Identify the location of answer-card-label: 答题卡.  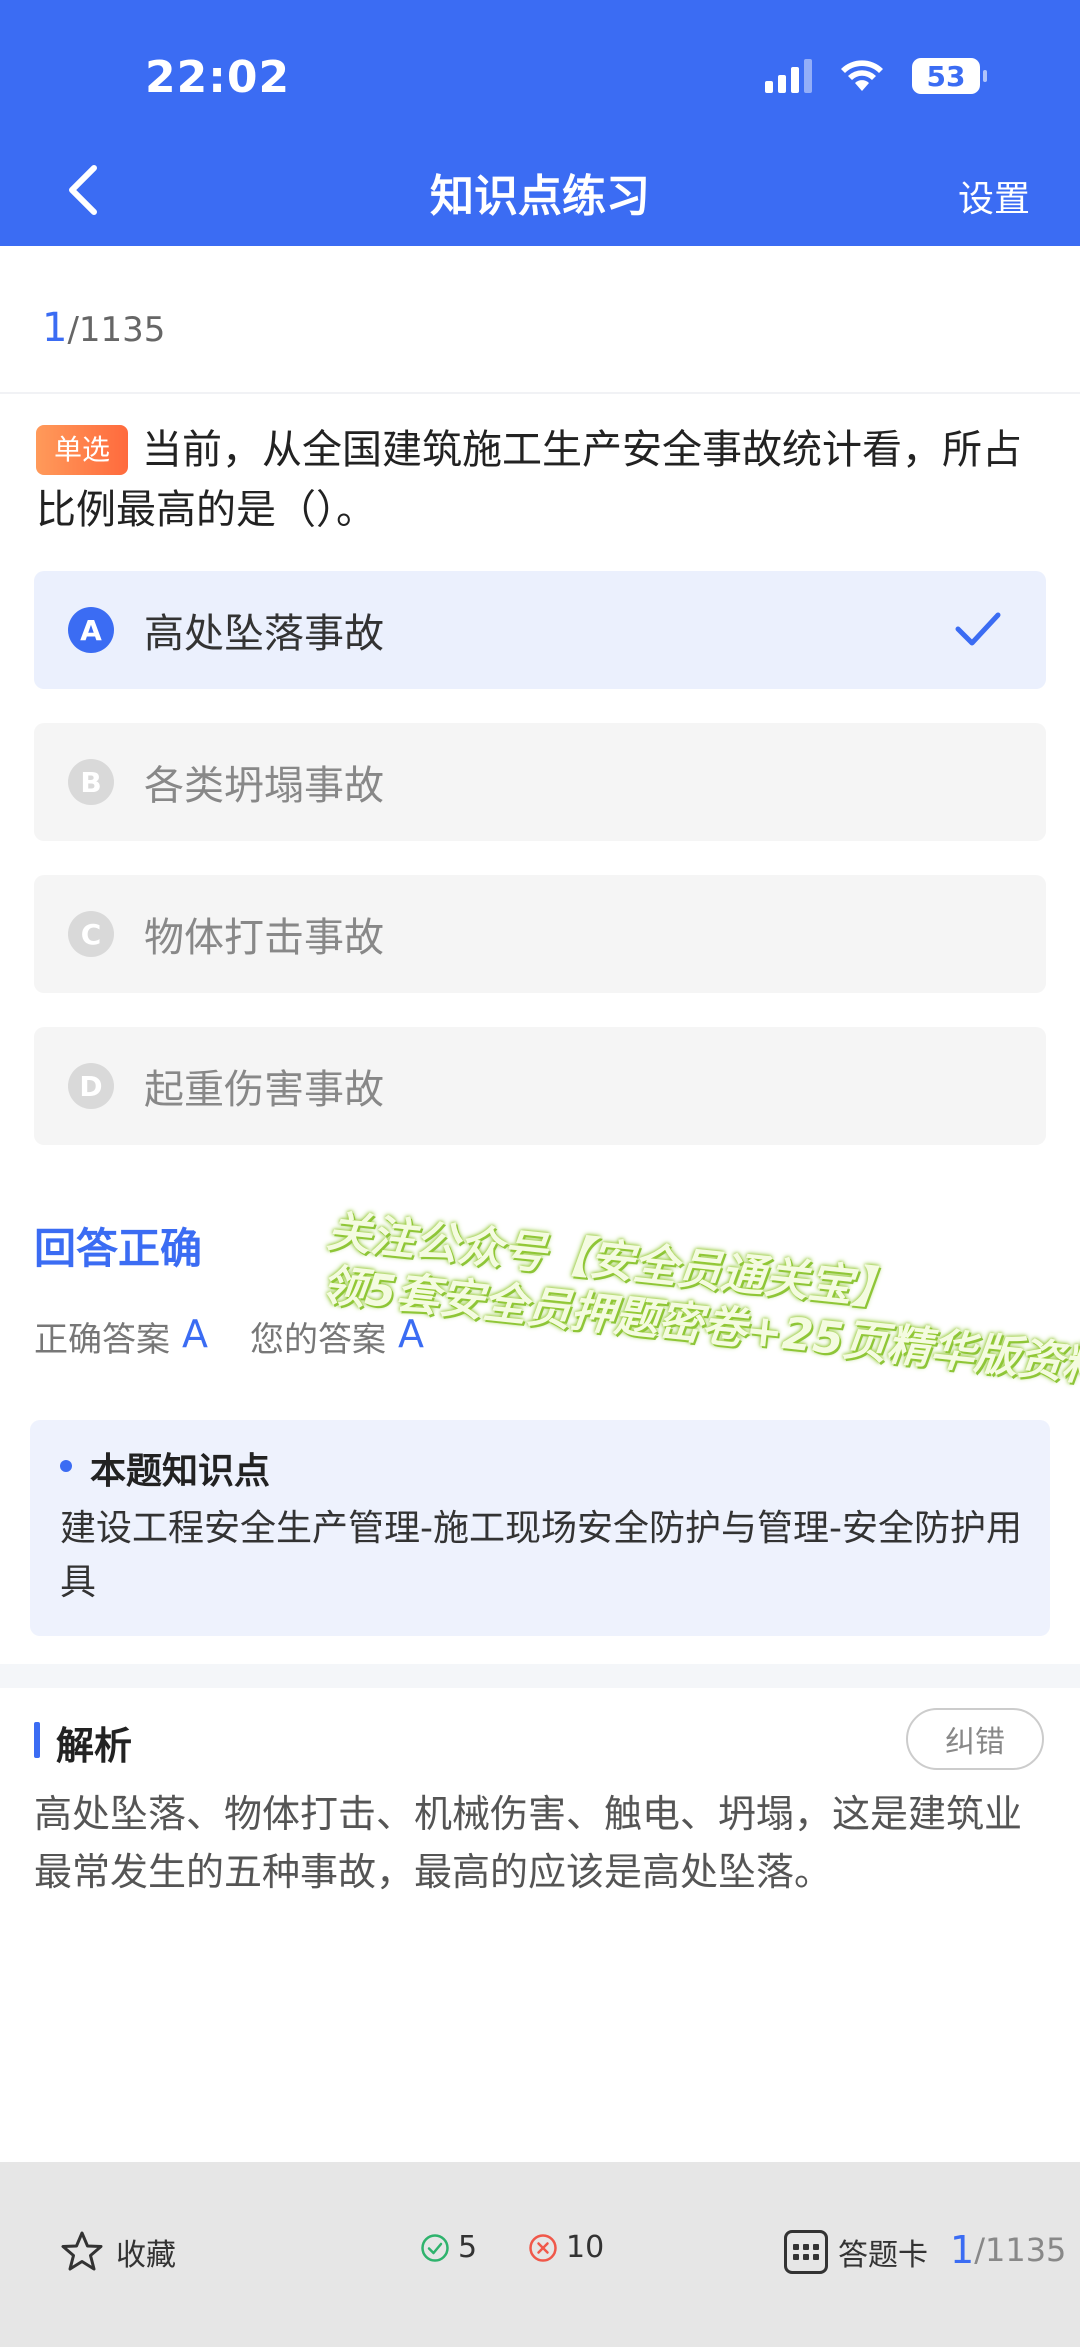
(883, 2255).